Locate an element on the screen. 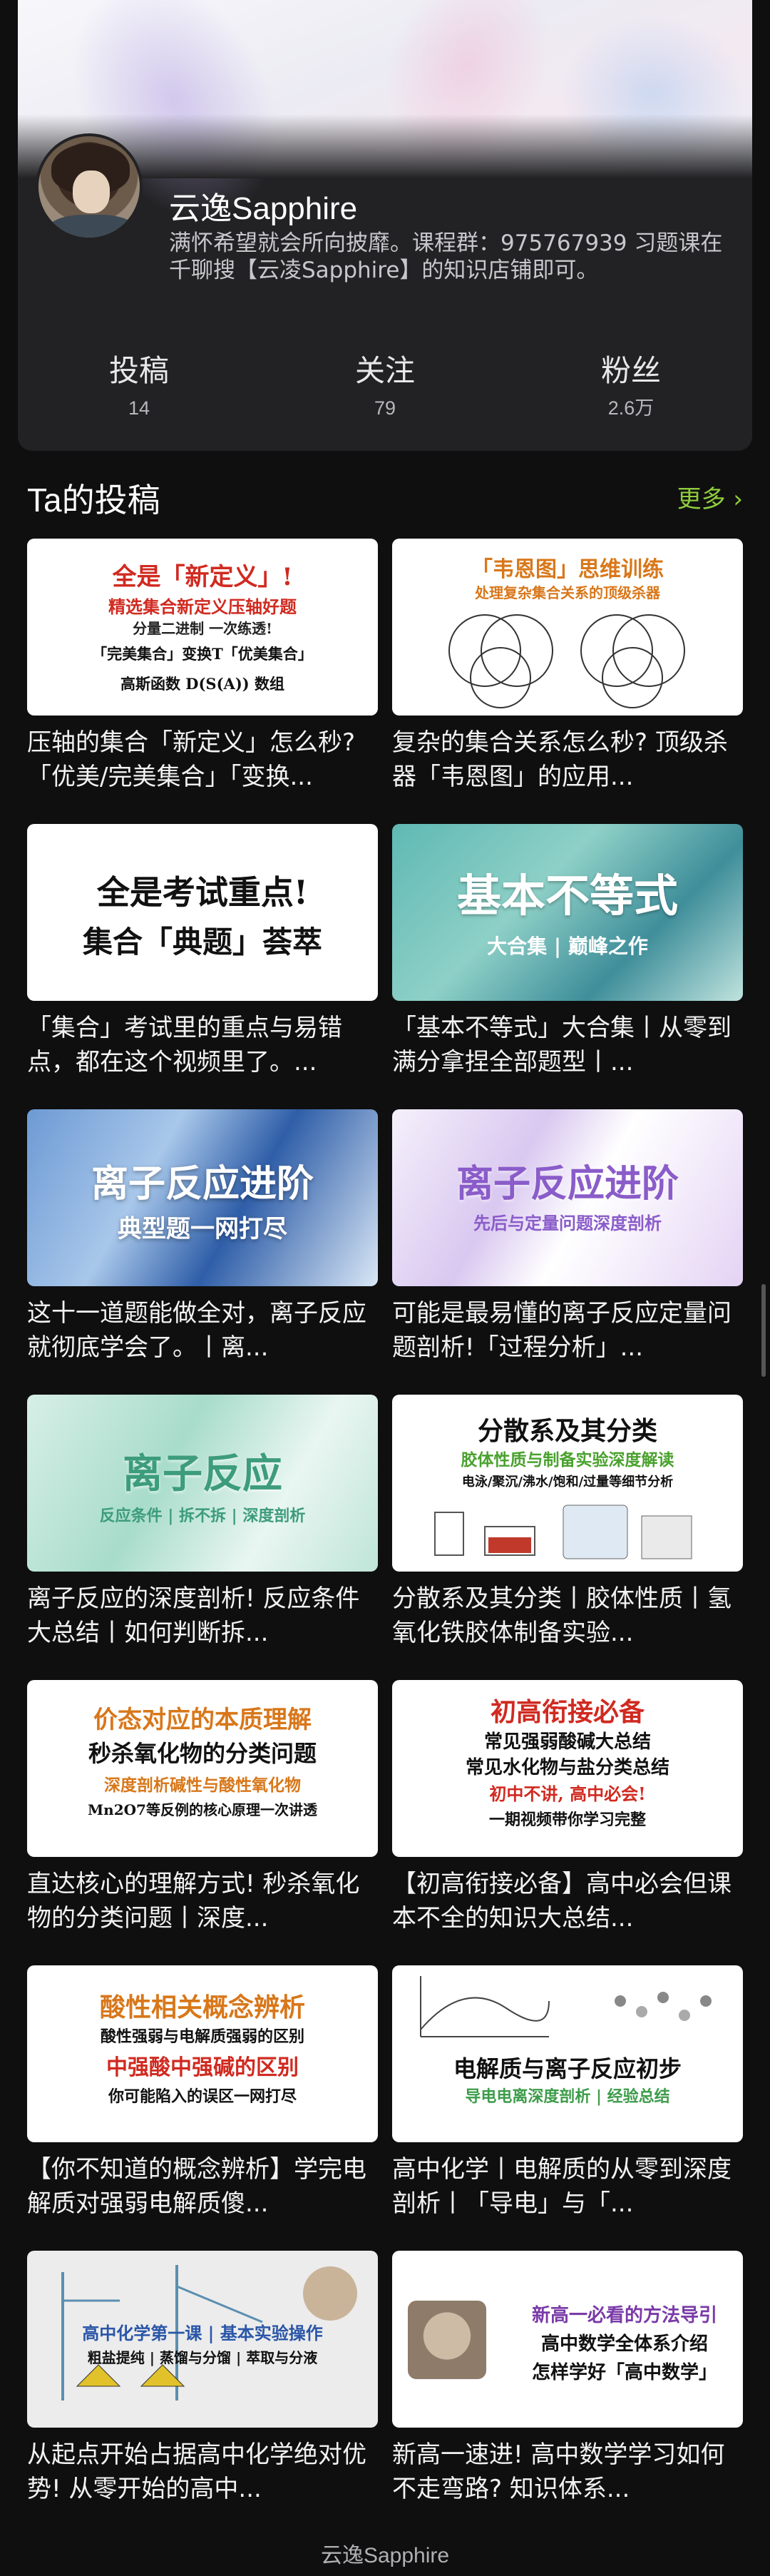 The width and height of the screenshot is (770, 2576). thumb-line: 深度剖析碱性与酸性氧化物 is located at coordinates (202, 1785).